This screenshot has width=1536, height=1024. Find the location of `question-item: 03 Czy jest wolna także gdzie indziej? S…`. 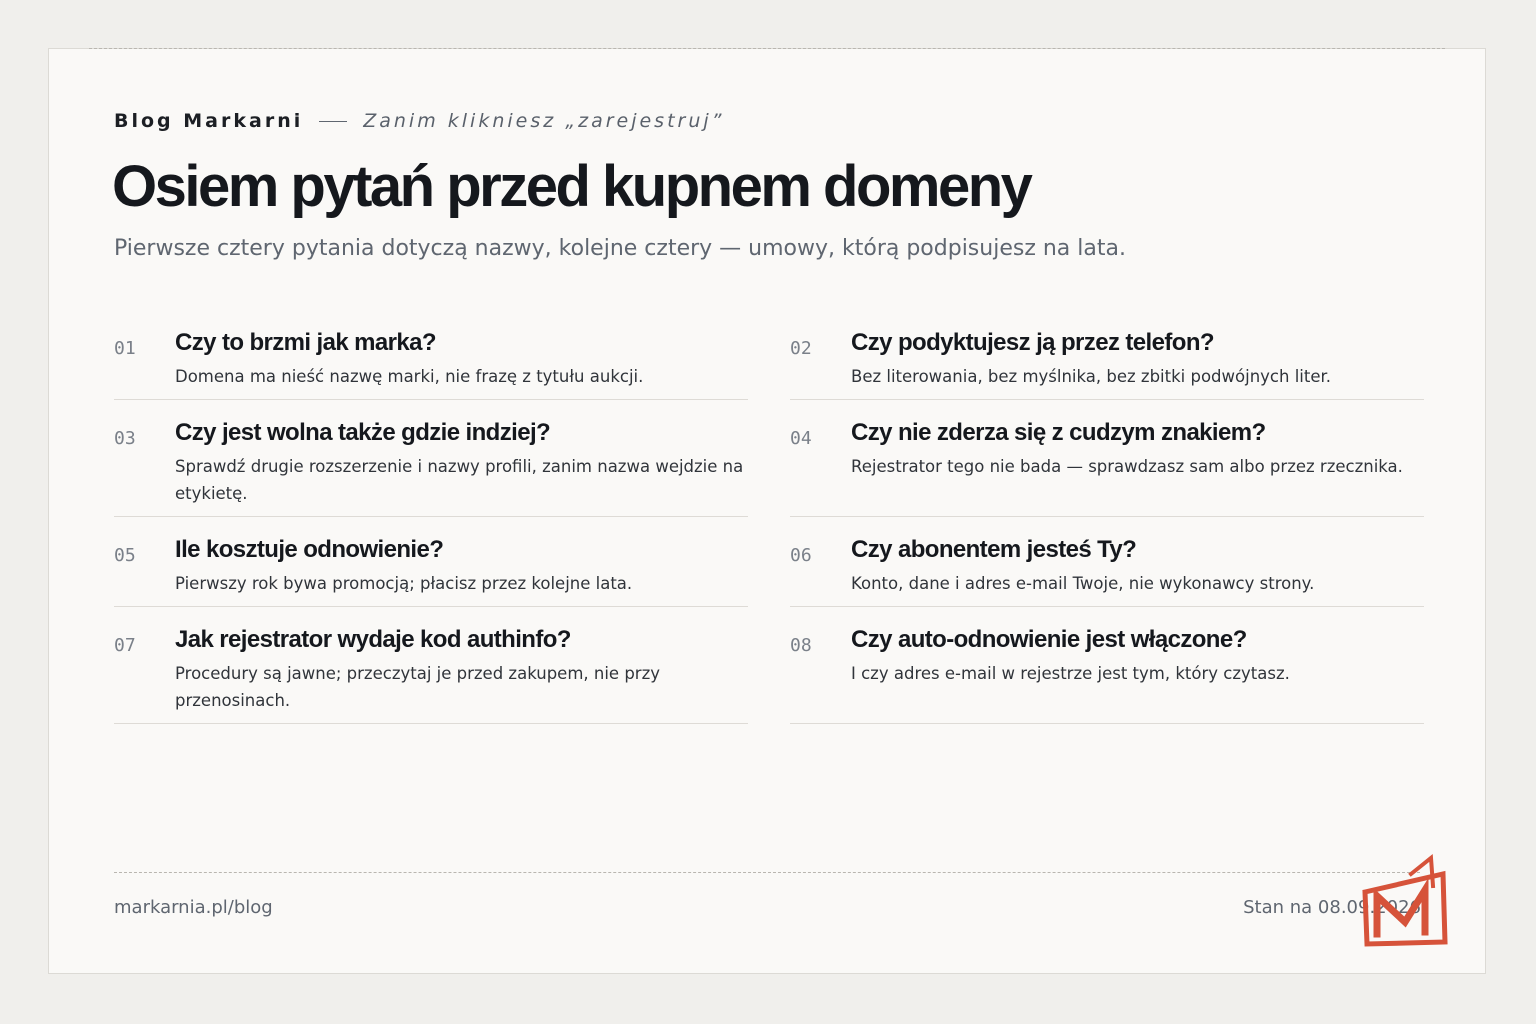

question-item: 03 Czy jest wolna także gdzie indziej? S… is located at coordinates (431, 461).